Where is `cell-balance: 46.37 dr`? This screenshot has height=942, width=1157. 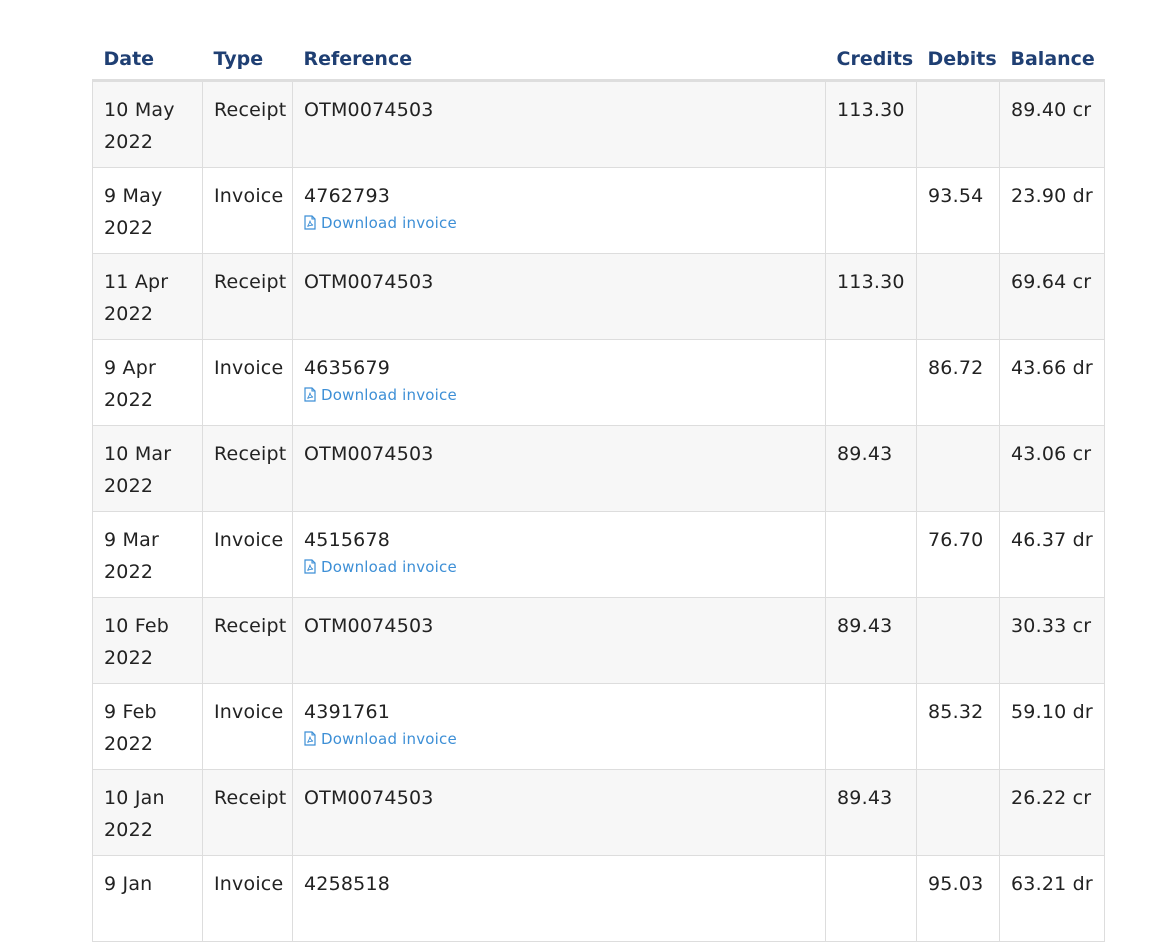
cell-balance: 46.37 dr is located at coordinates (1052, 554).